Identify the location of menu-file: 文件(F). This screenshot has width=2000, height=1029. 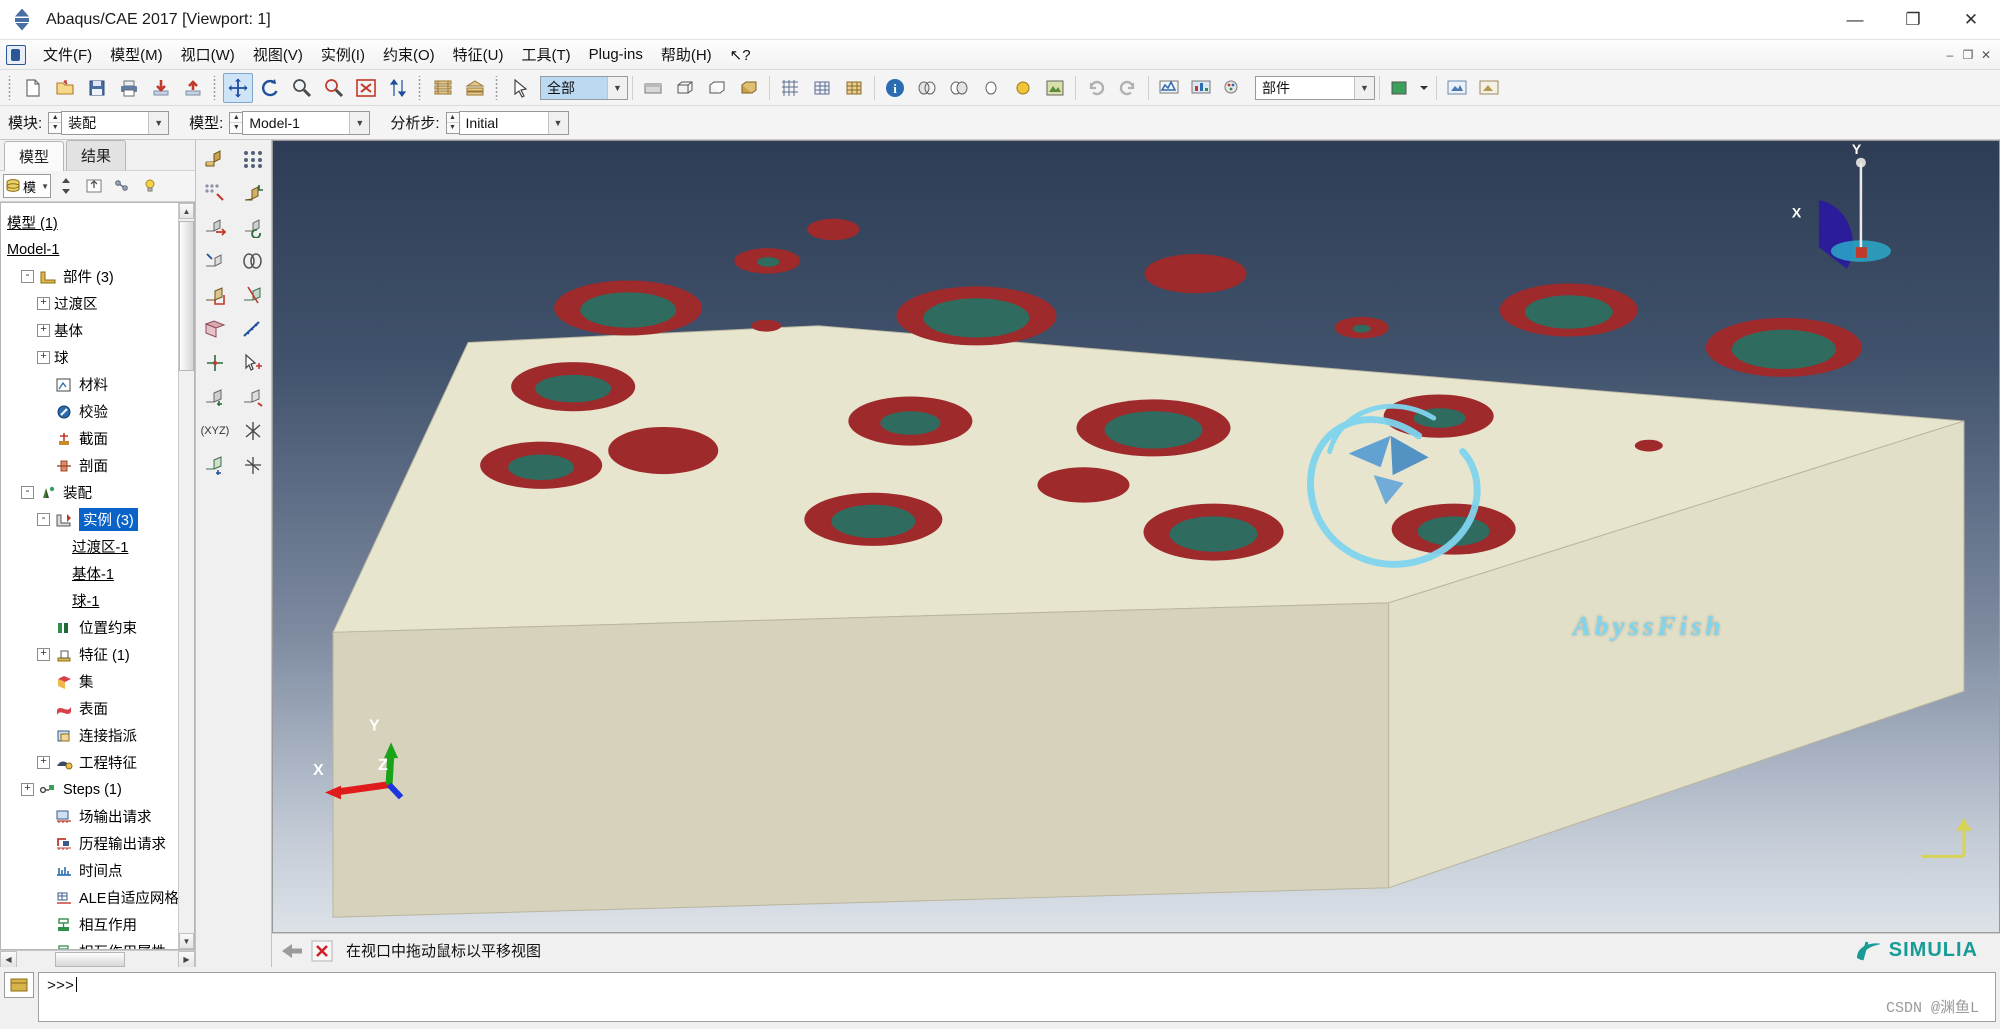
(67, 54).